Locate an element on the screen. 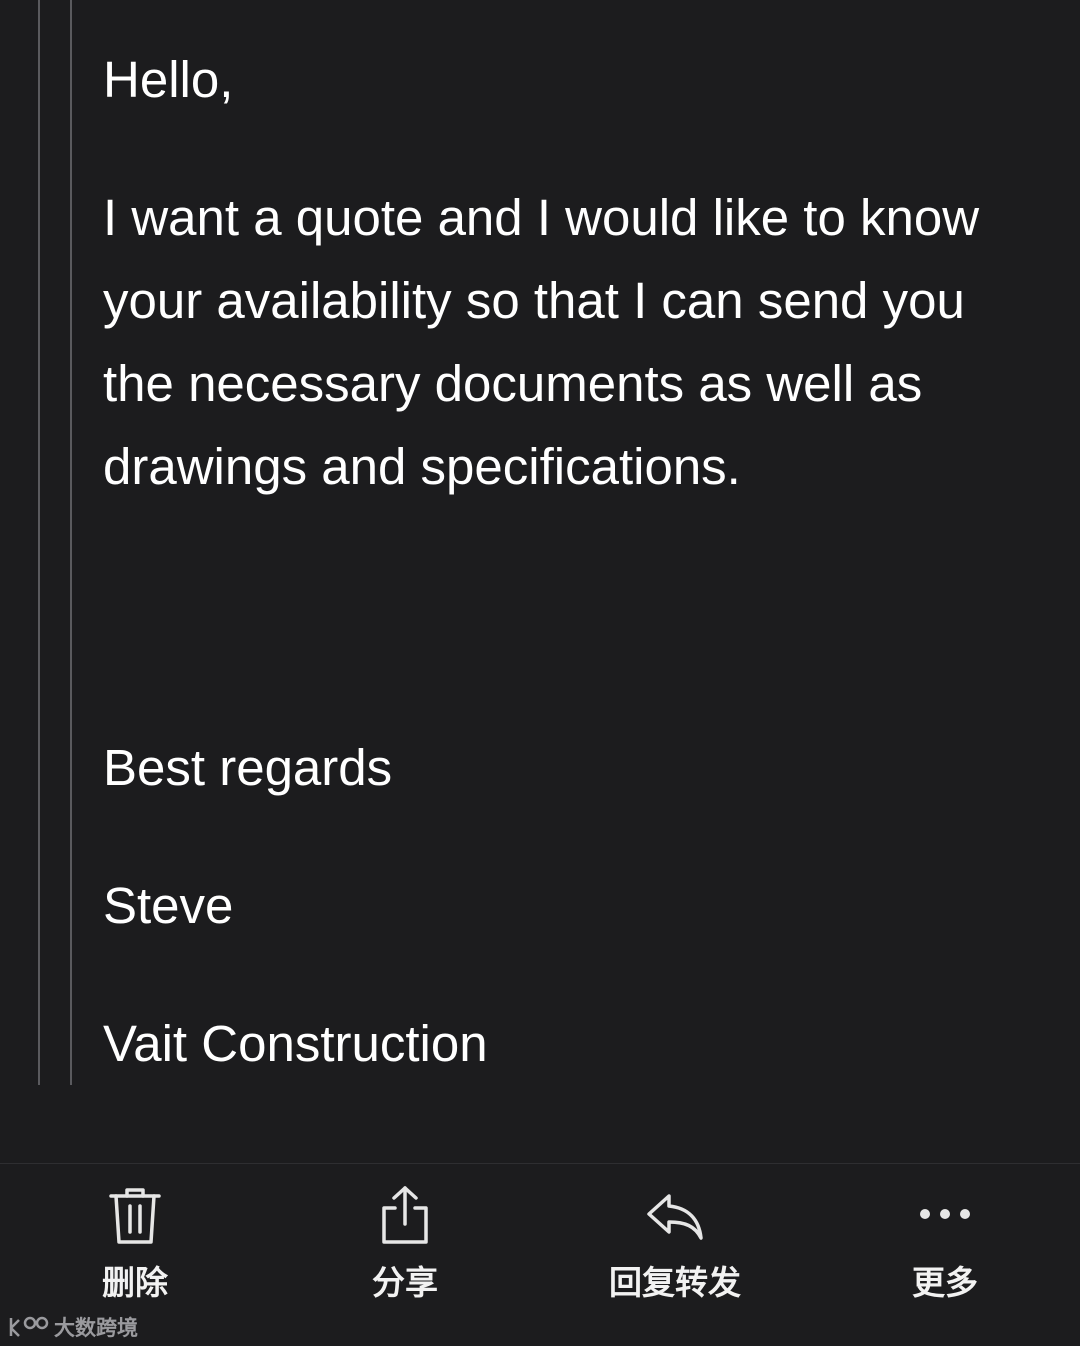  message-greeting: Hello, is located at coordinates (168, 79).